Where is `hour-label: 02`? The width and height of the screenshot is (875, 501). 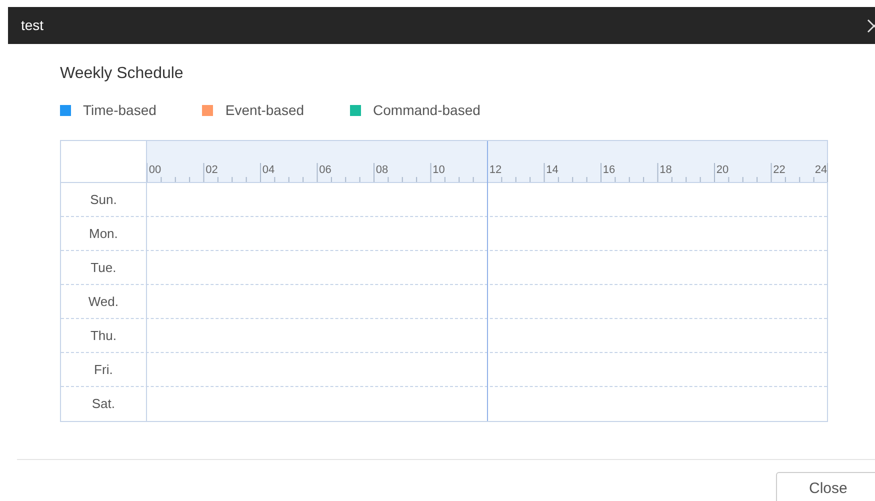 hour-label: 02 is located at coordinates (212, 170).